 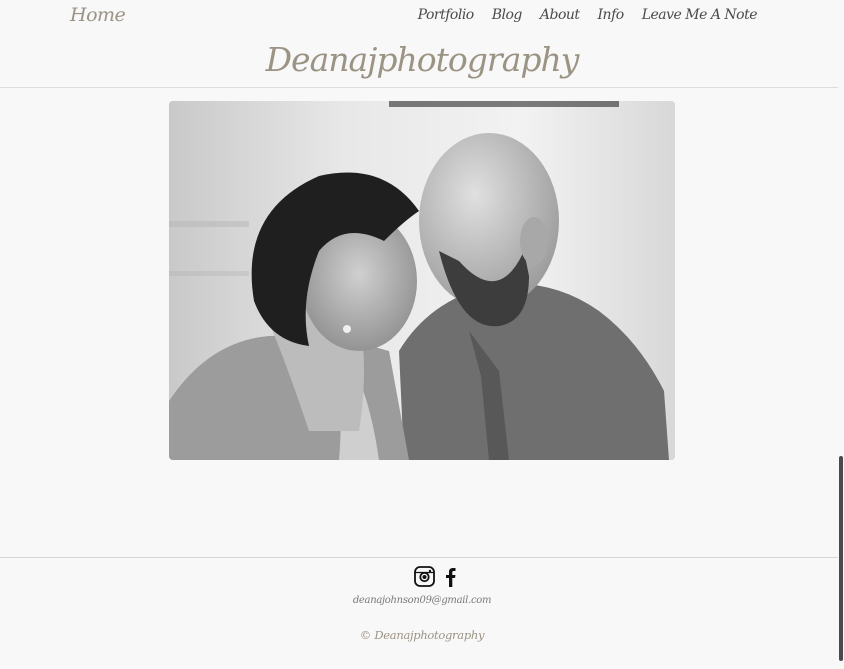 What do you see at coordinates (419, 557) in the screenshot?
I see `footer-divider` at bounding box center [419, 557].